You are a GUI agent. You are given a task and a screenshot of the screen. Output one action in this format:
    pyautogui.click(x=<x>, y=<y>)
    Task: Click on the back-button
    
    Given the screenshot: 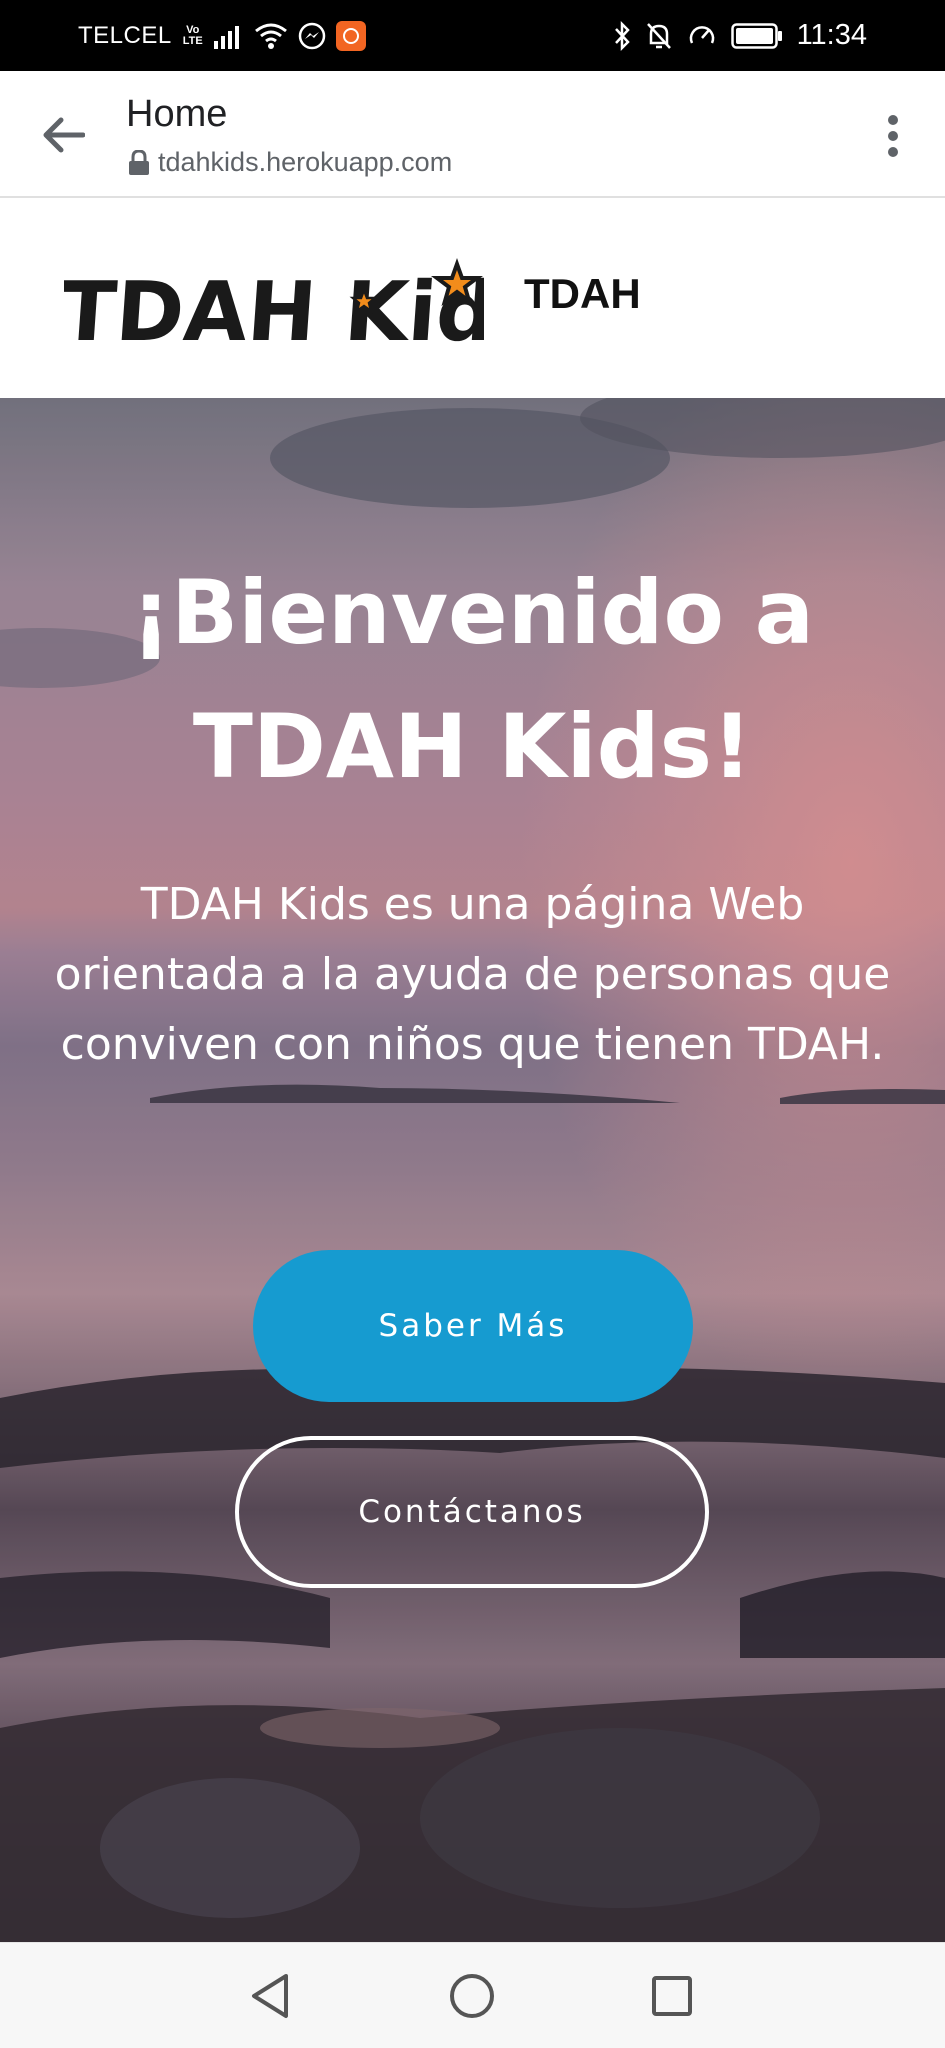 What is the action you would take?
    pyautogui.click(x=63, y=135)
    